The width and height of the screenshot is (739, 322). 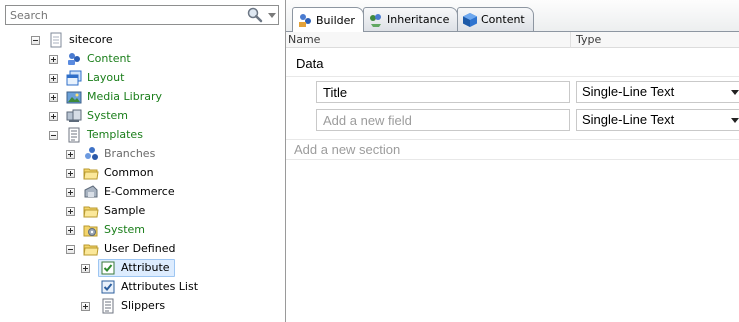 I want to click on builder-icon, so click(x=305, y=20).